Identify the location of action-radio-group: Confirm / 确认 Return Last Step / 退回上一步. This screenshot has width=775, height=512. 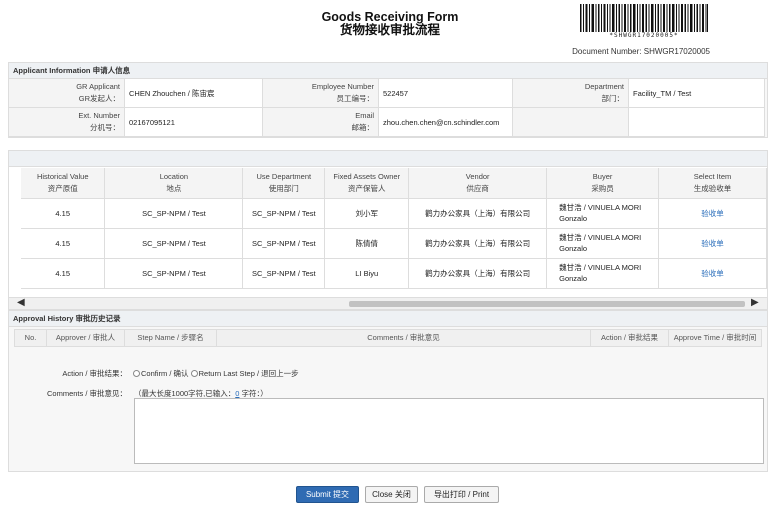
(216, 373).